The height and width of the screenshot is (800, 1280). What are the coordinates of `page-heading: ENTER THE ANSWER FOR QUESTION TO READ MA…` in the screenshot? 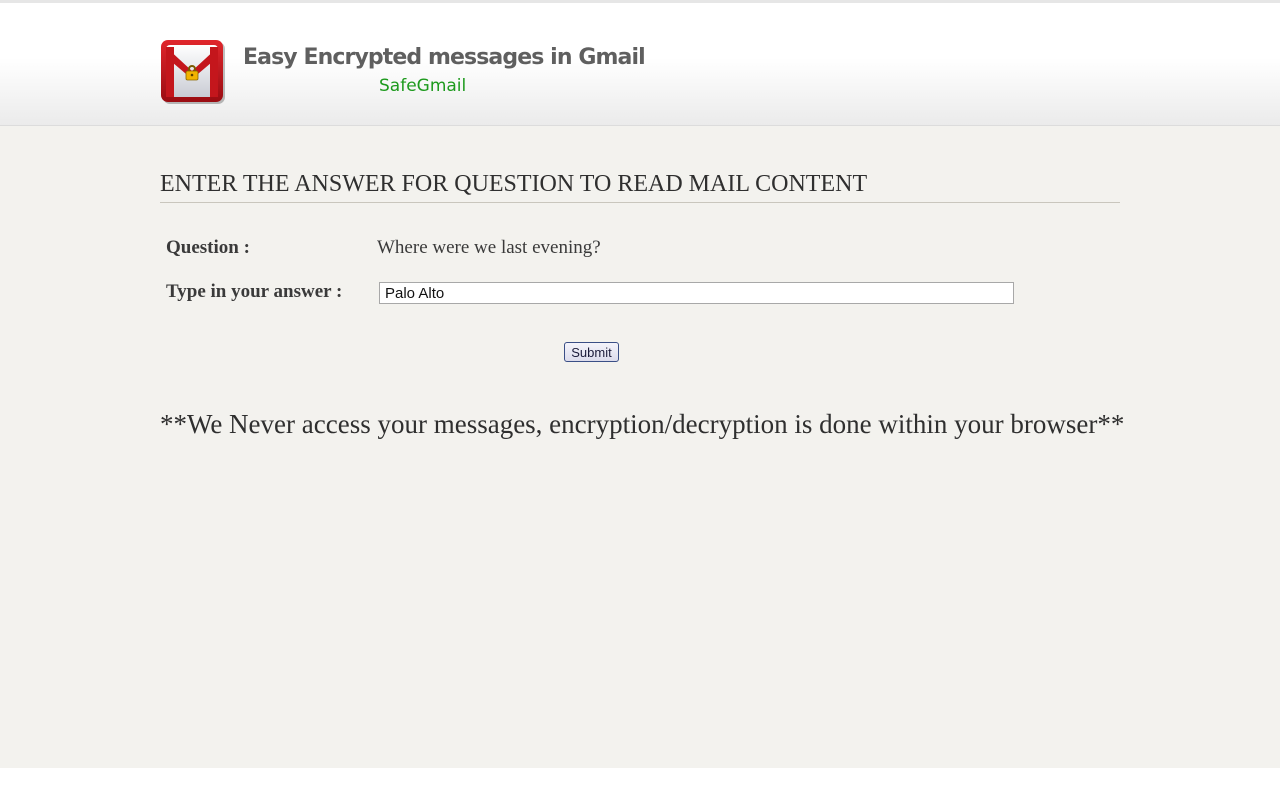 It's located at (640, 187).